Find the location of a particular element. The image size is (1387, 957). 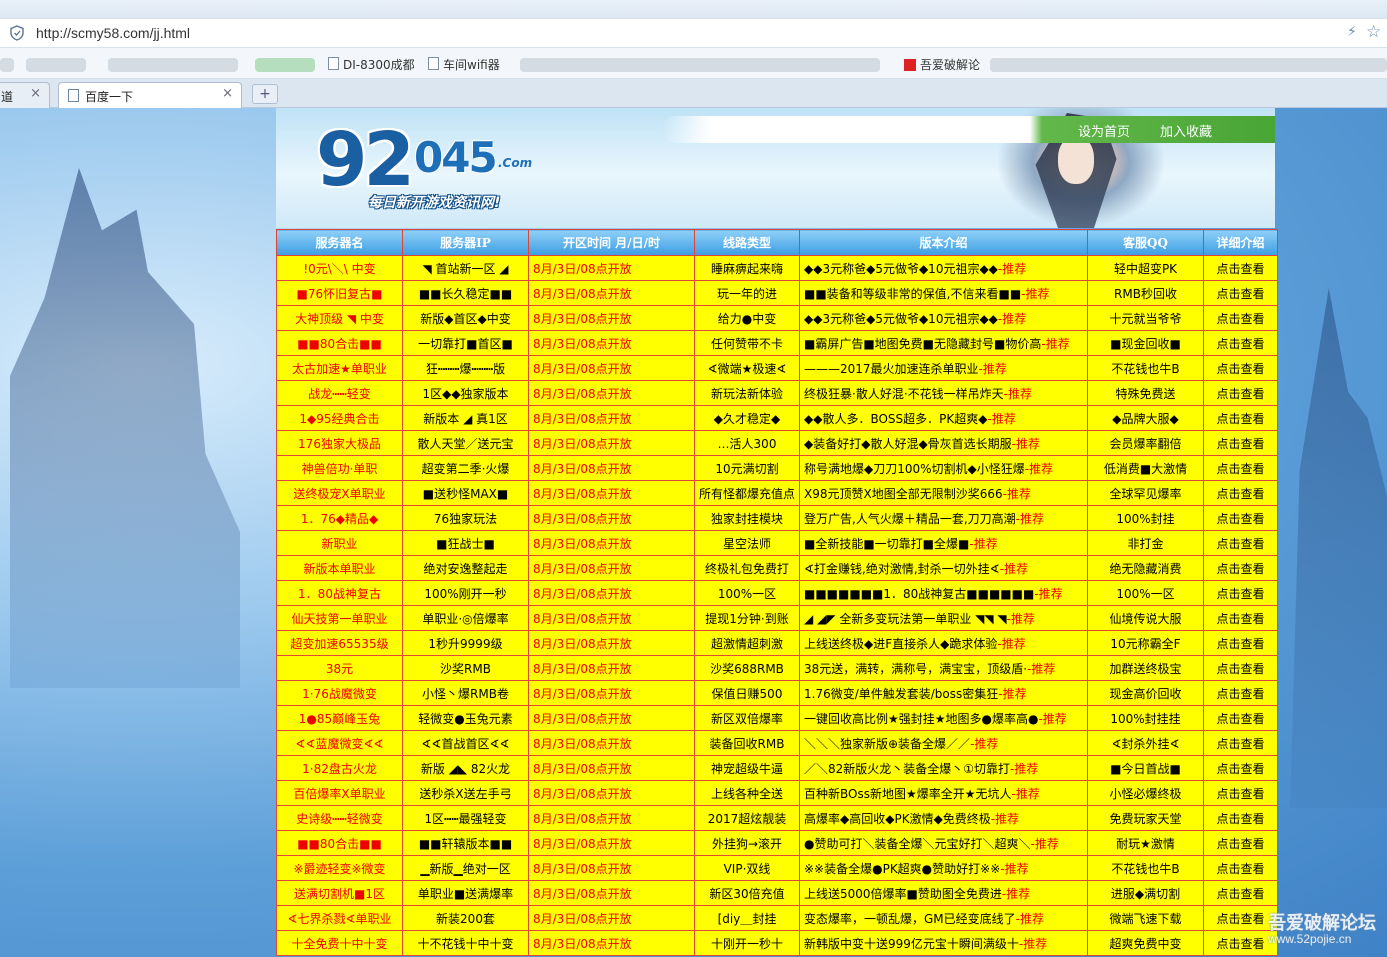

open-time-cell: 8月/3日/08点开放 is located at coordinates (611, 718).